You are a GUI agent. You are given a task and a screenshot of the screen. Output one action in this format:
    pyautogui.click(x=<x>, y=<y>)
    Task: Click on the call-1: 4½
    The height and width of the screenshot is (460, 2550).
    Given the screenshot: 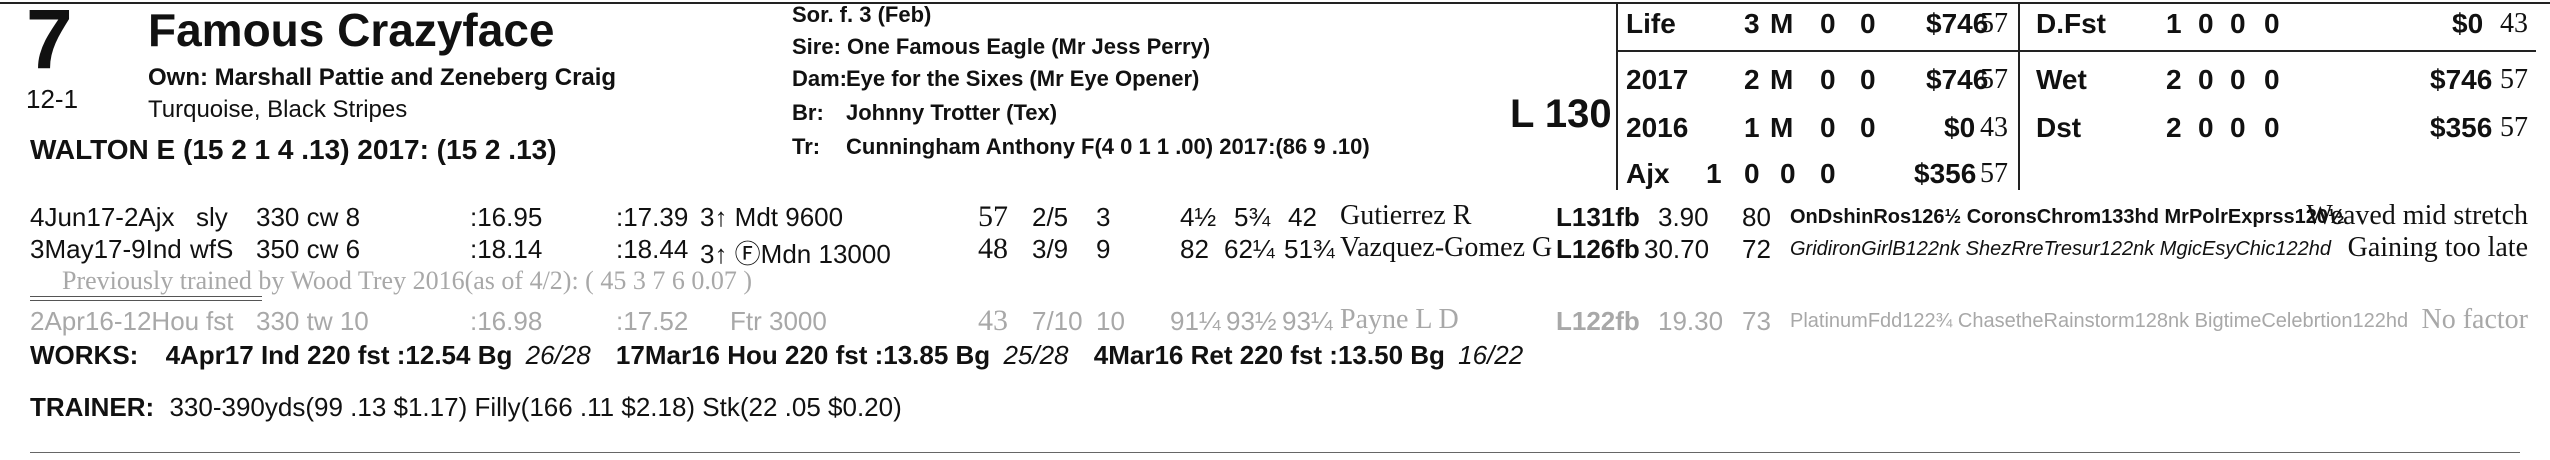 What is the action you would take?
    pyautogui.click(x=1198, y=217)
    